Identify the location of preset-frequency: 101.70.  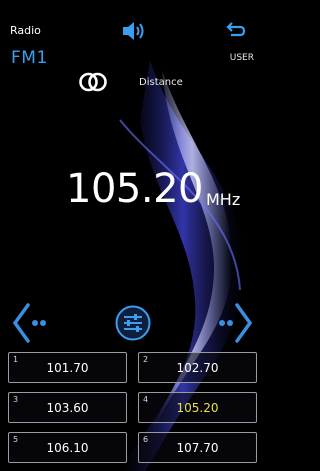
(67, 368).